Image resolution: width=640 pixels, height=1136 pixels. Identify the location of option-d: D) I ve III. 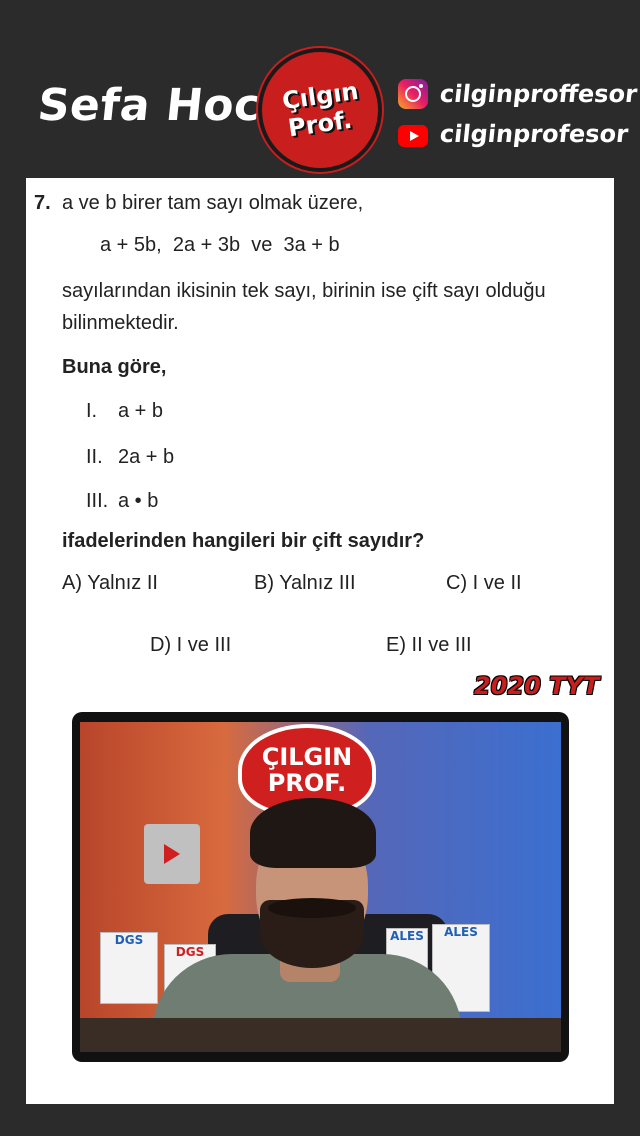
(190, 645).